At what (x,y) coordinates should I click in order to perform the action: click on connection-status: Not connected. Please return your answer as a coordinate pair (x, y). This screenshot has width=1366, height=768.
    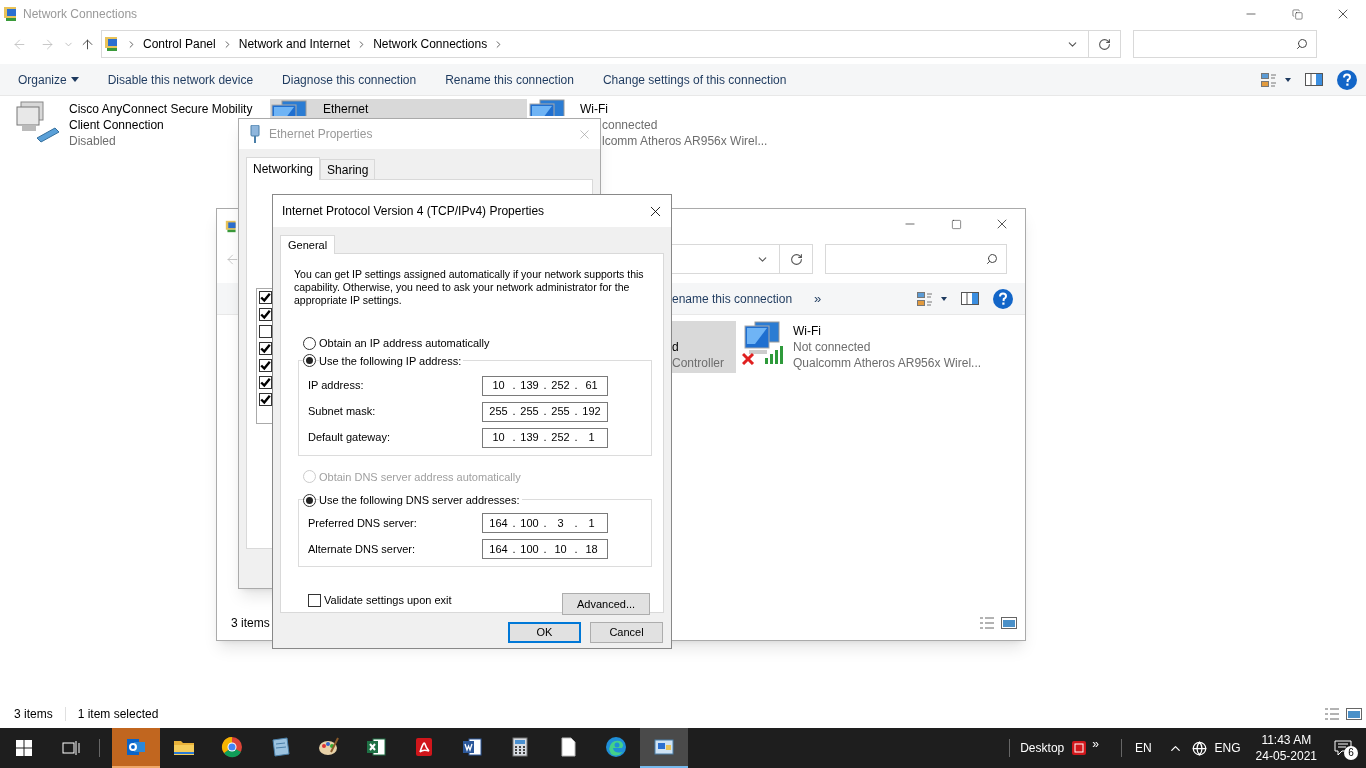
    Looking at the image, I should click on (832, 347).